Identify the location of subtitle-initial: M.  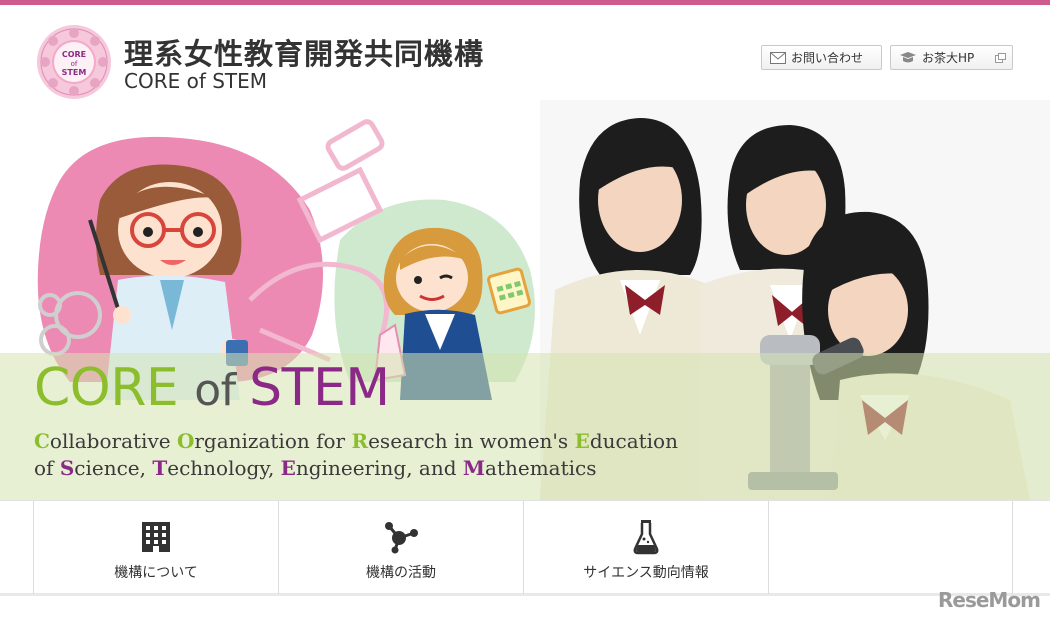
(474, 468).